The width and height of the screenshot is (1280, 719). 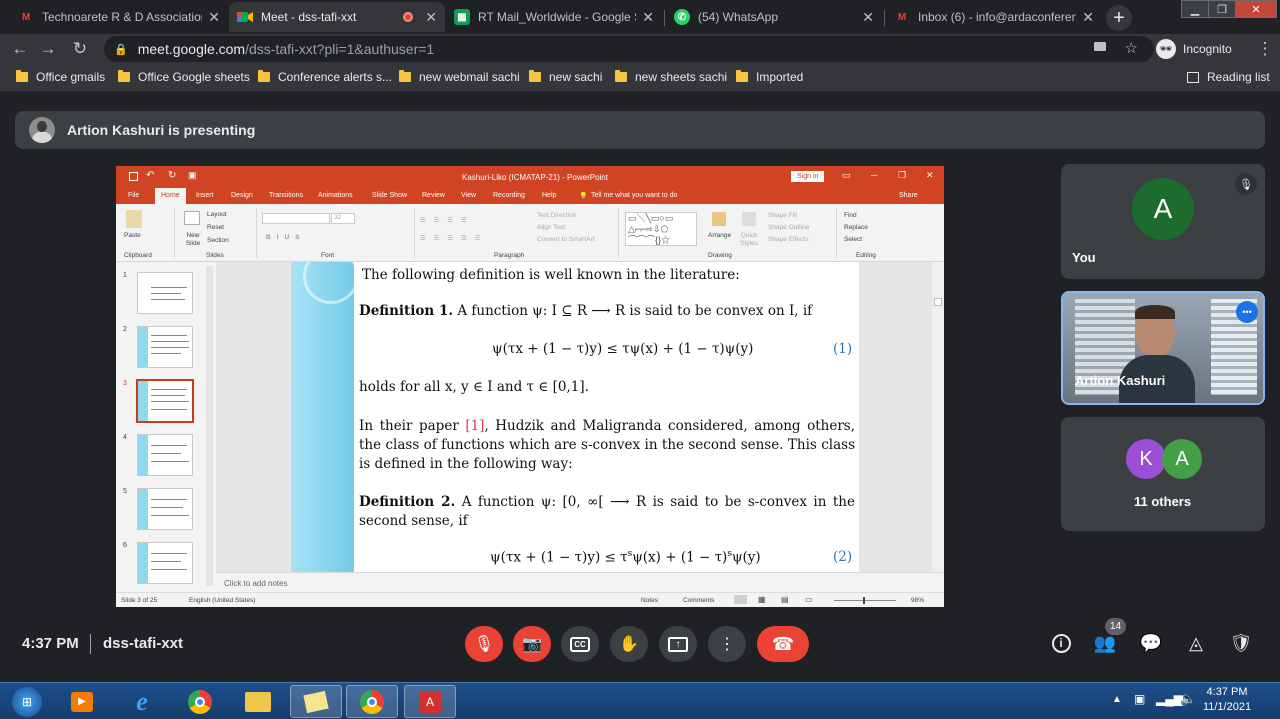 I want to click on find-button: Find, so click(x=850, y=215).